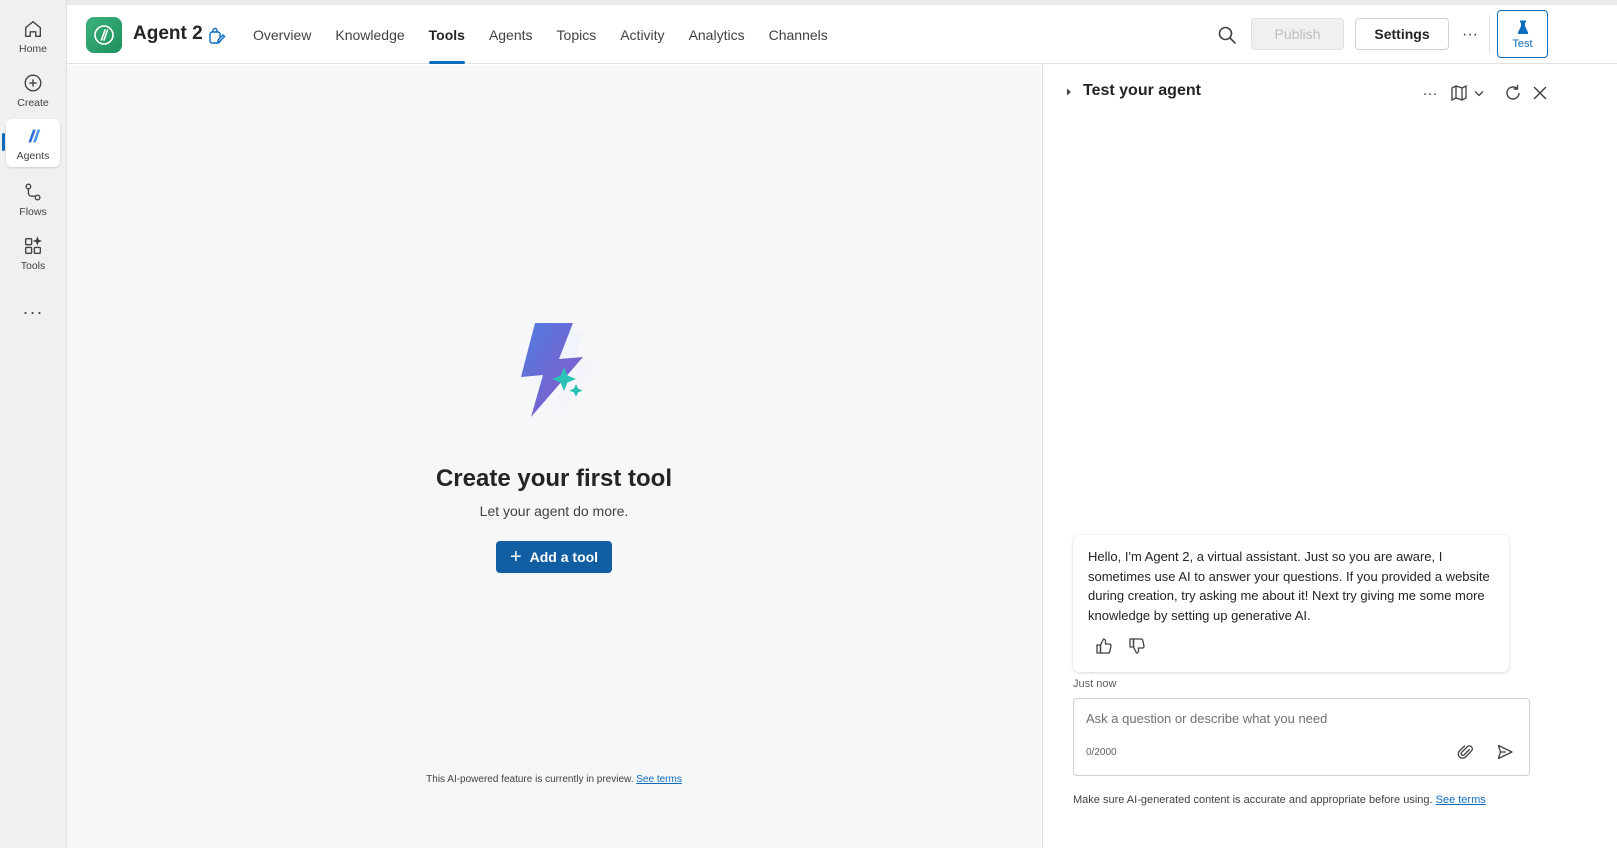 Image resolution: width=1617 pixels, height=848 pixels. I want to click on agent-logo-icon, so click(104, 35).